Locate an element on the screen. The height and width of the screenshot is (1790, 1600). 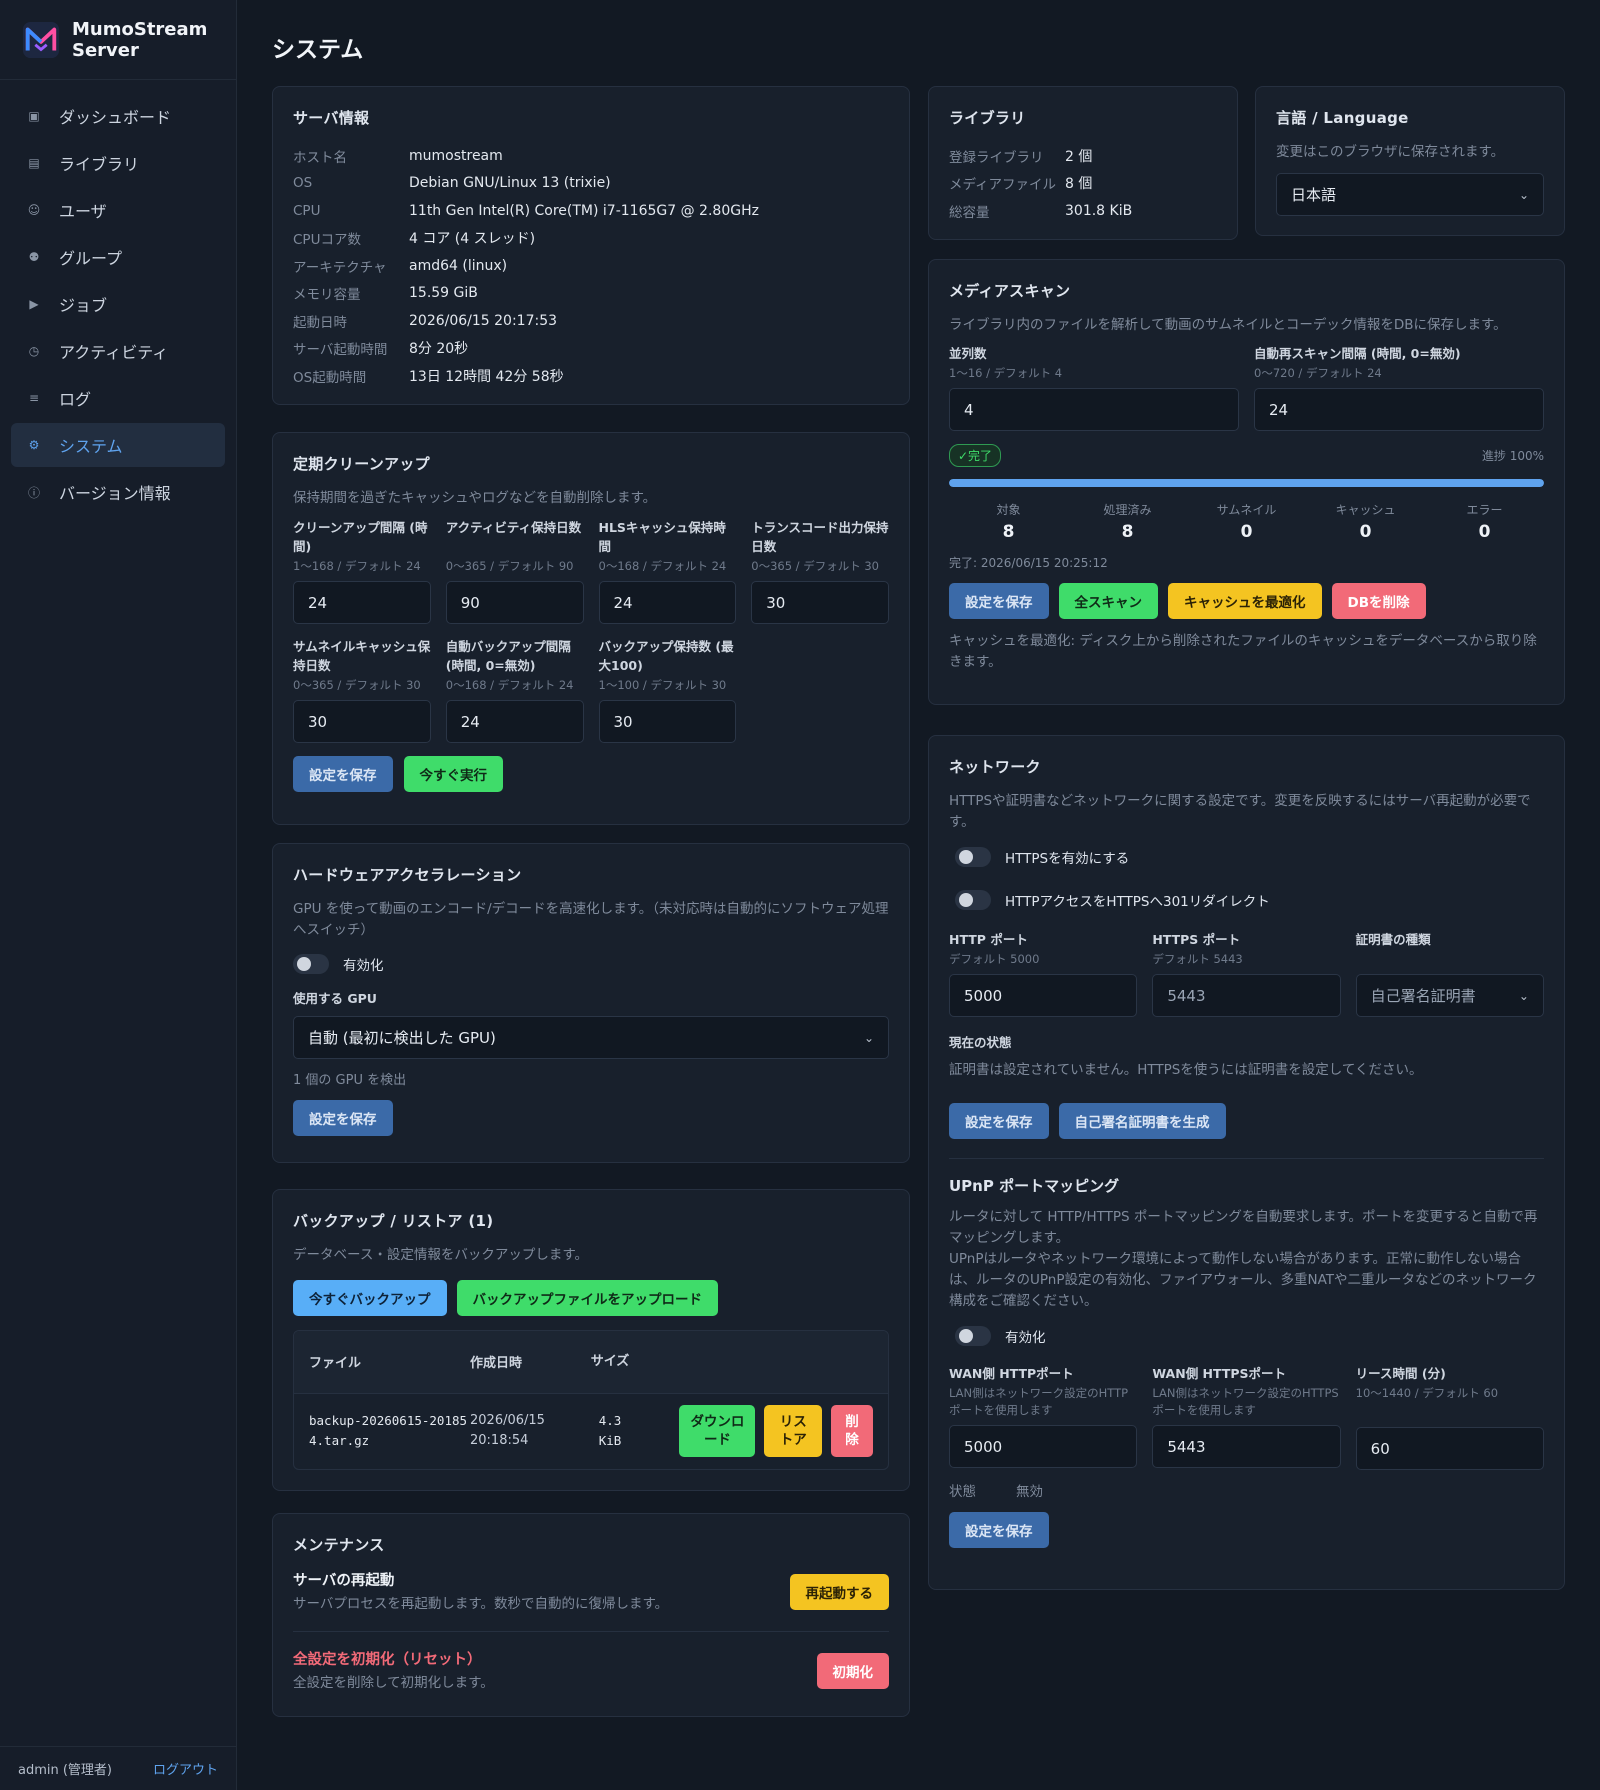
brand: MumoStream Server is located at coordinates (118, 40).